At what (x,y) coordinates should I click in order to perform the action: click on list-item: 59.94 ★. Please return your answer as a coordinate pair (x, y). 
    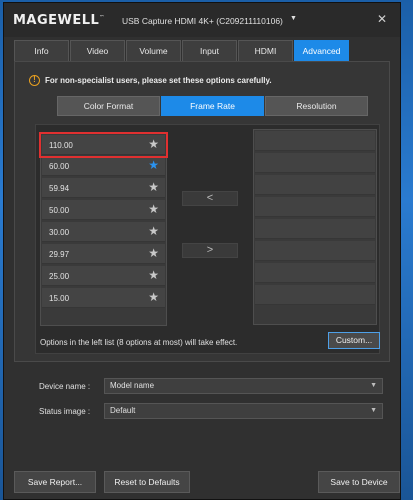
    Looking at the image, I should click on (103, 188).